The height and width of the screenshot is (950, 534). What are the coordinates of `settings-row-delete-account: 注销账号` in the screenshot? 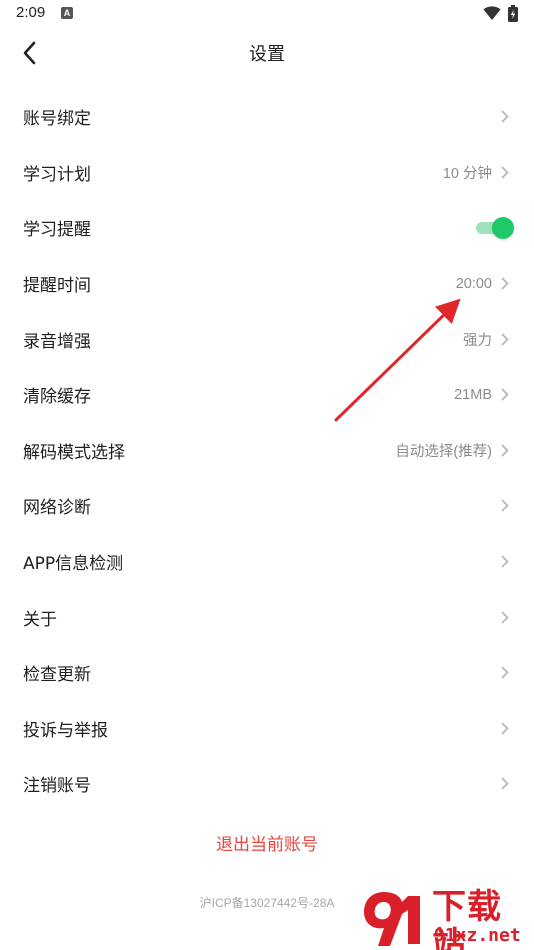 It's located at (267, 784).